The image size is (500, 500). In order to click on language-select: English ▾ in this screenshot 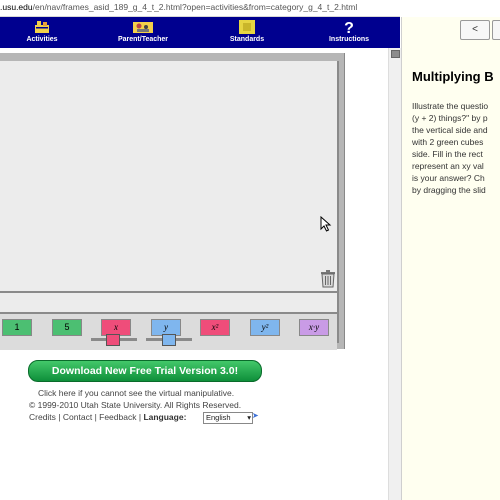, I will do `click(228, 418)`.